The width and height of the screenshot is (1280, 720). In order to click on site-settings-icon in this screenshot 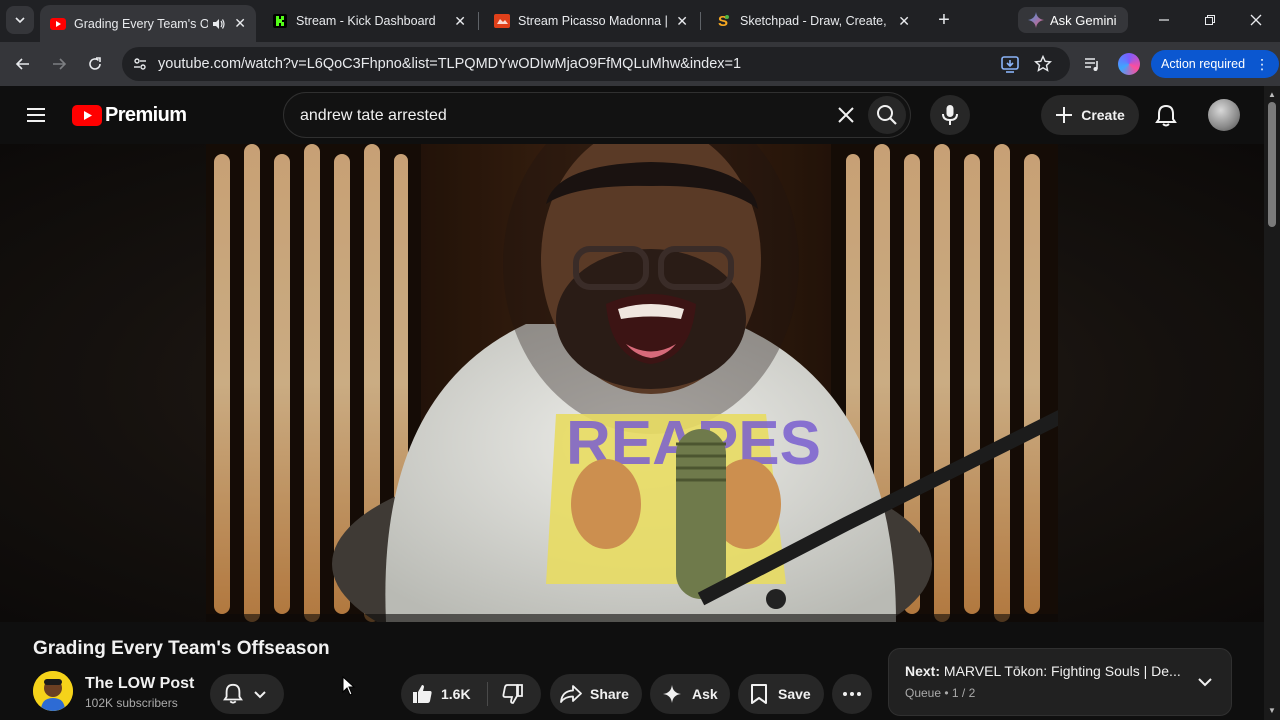, I will do `click(140, 64)`.